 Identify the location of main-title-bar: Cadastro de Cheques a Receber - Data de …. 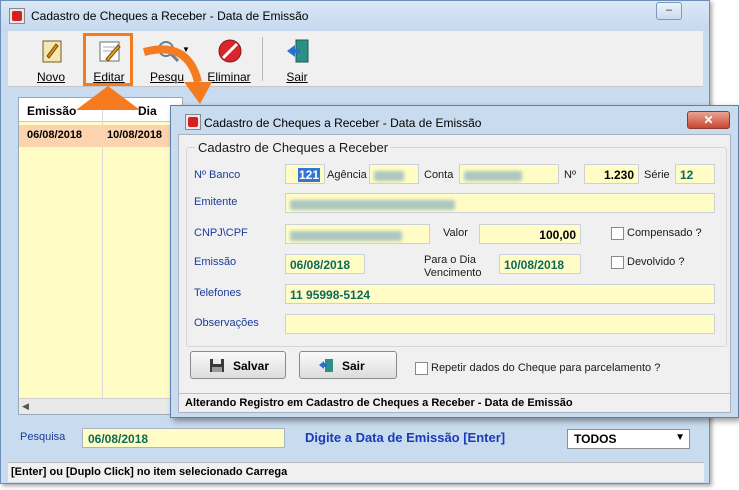
(355, 16).